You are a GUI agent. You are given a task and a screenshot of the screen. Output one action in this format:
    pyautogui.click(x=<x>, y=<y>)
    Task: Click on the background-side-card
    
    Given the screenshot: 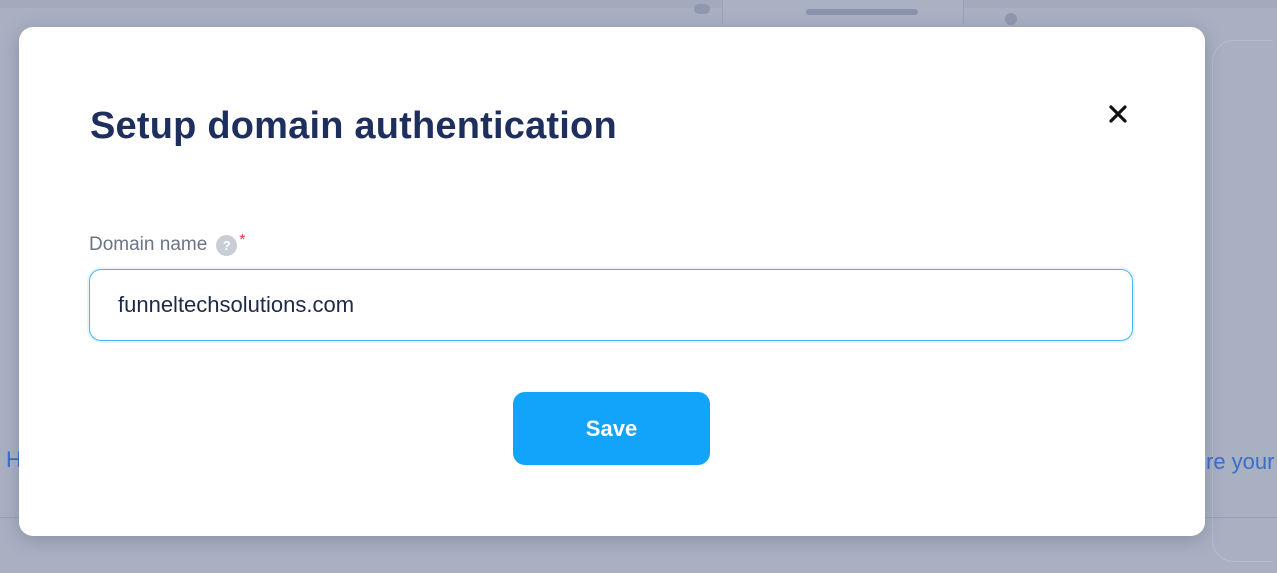 What is the action you would take?
    pyautogui.click(x=1242, y=301)
    